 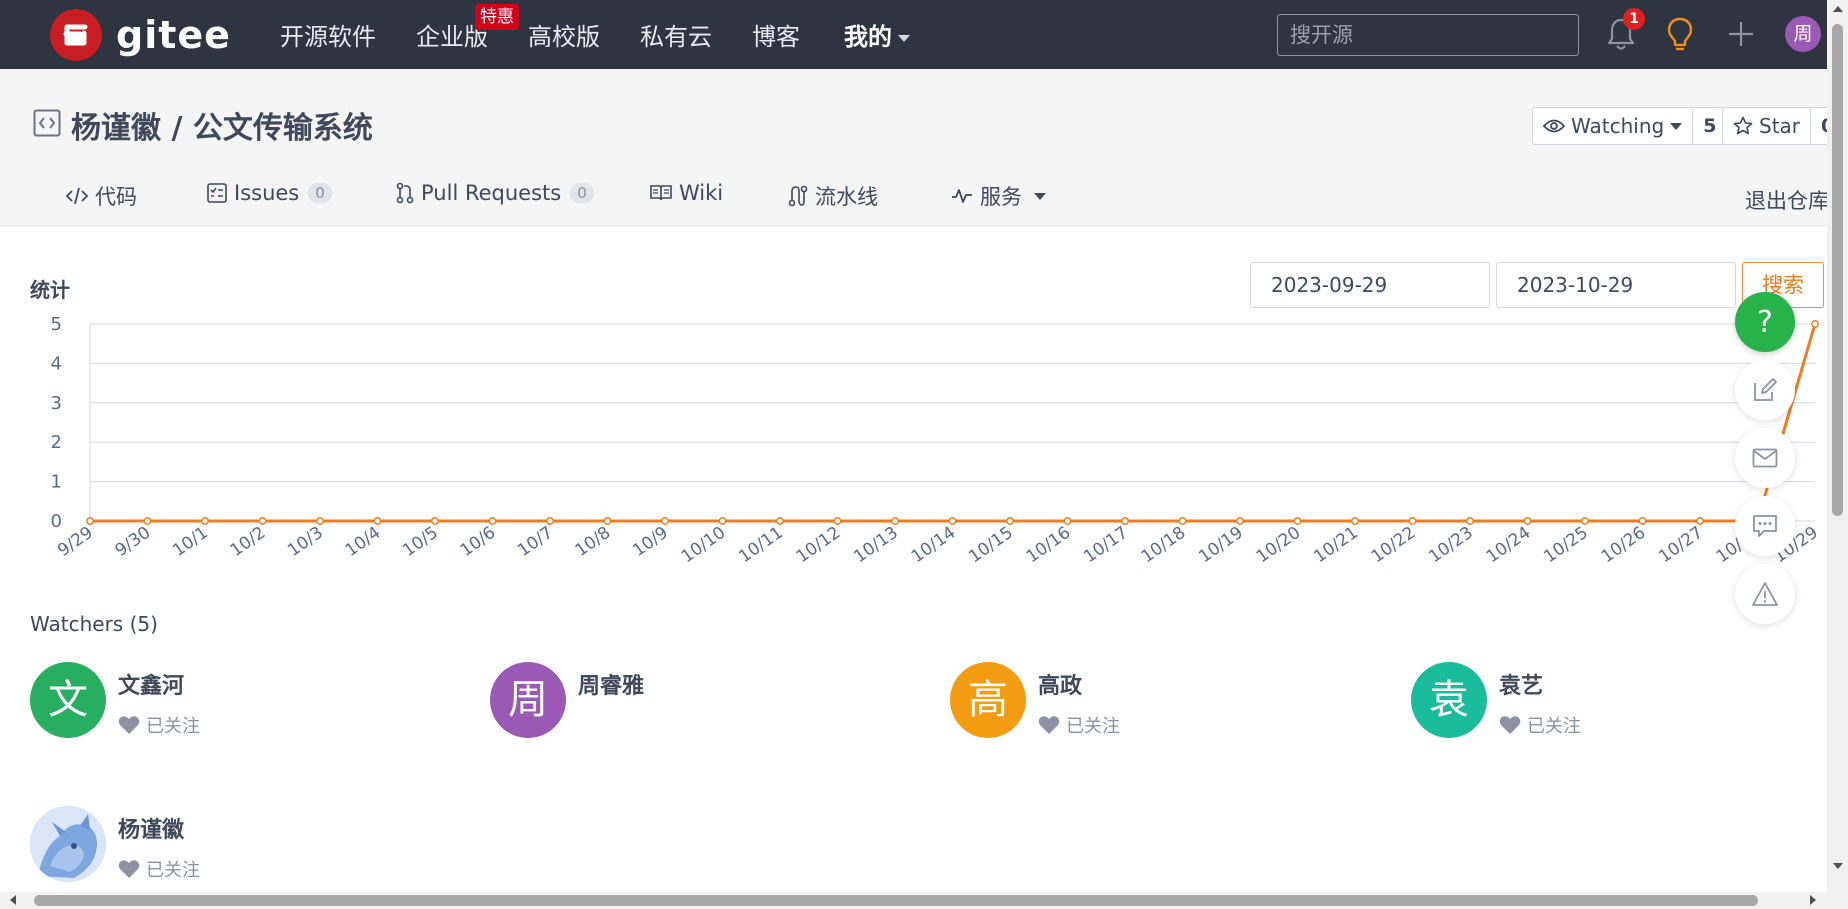 What do you see at coordinates (1394, 545) in the screenshot?
I see `x-tick-label: 10/22` at bounding box center [1394, 545].